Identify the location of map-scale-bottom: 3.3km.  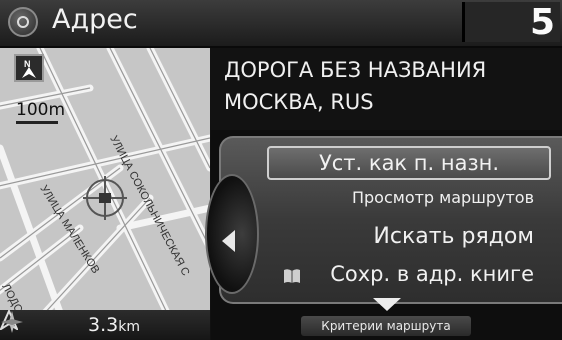
(114, 325).